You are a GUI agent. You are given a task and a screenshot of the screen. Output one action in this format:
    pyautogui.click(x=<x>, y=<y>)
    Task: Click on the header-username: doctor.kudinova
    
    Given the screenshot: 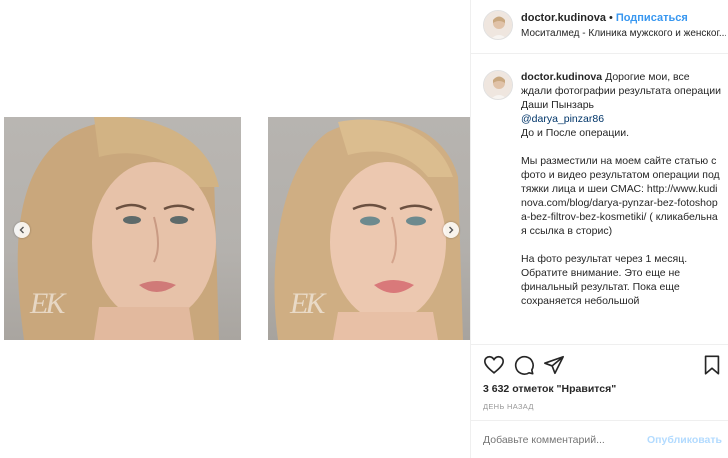 What is the action you would take?
    pyautogui.click(x=563, y=18)
    